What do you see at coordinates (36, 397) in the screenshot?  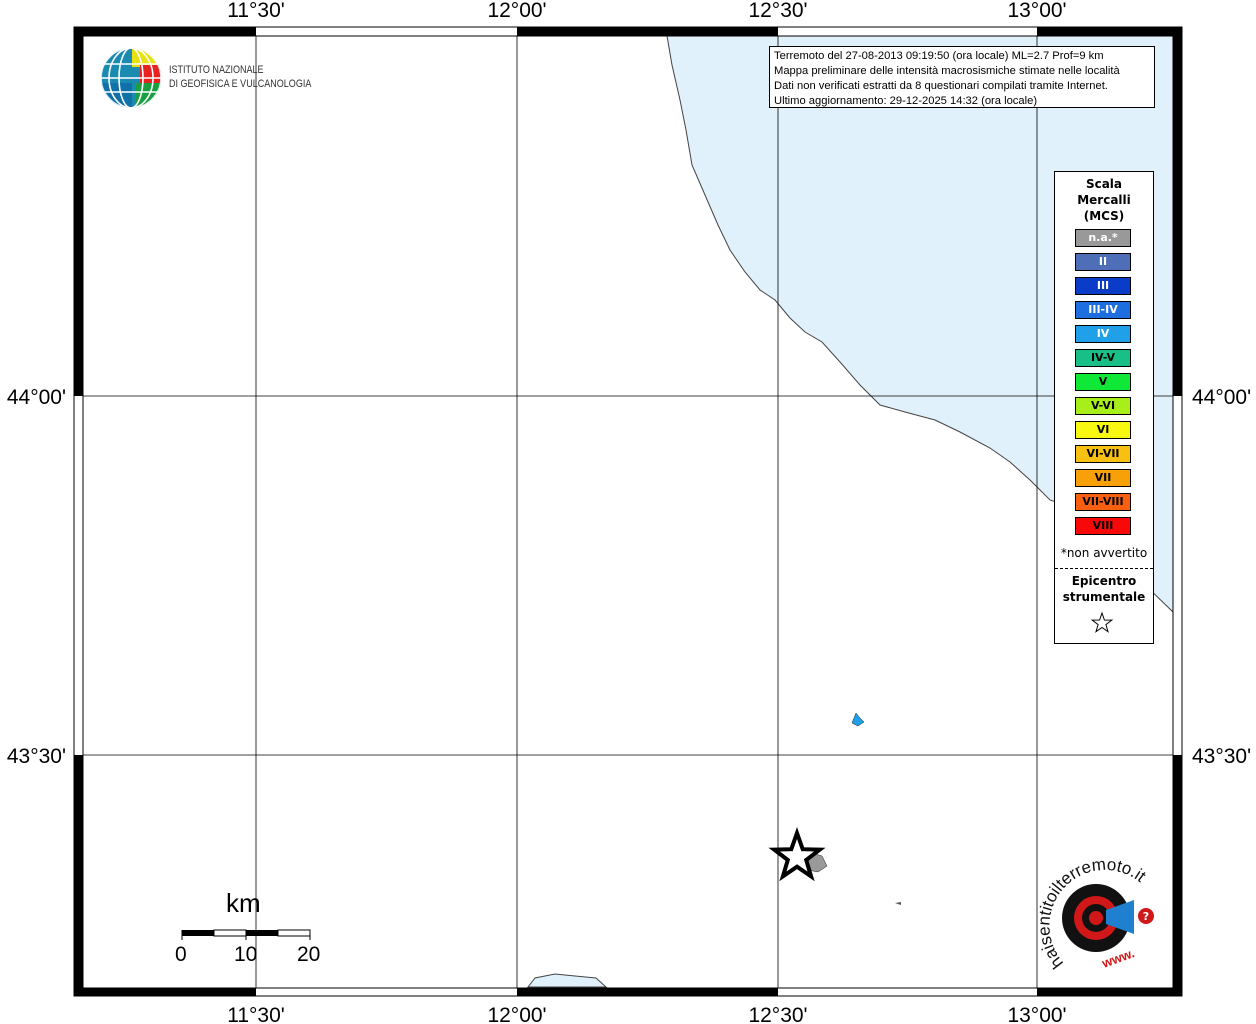 I see `lat-label-left-1: 44°00'` at bounding box center [36, 397].